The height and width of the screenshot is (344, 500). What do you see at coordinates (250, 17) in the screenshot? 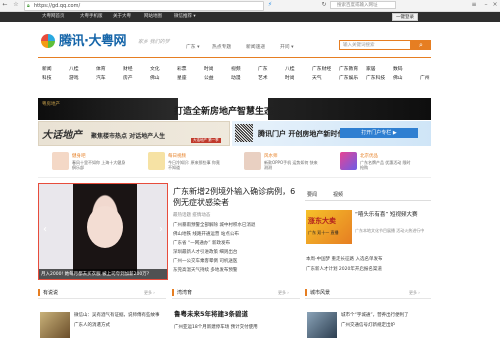
I see `top-links-bar: 大粤网首页 大粤手机版 关于大粤 网站地图 微信推荐 ▾` at bounding box center [250, 17].